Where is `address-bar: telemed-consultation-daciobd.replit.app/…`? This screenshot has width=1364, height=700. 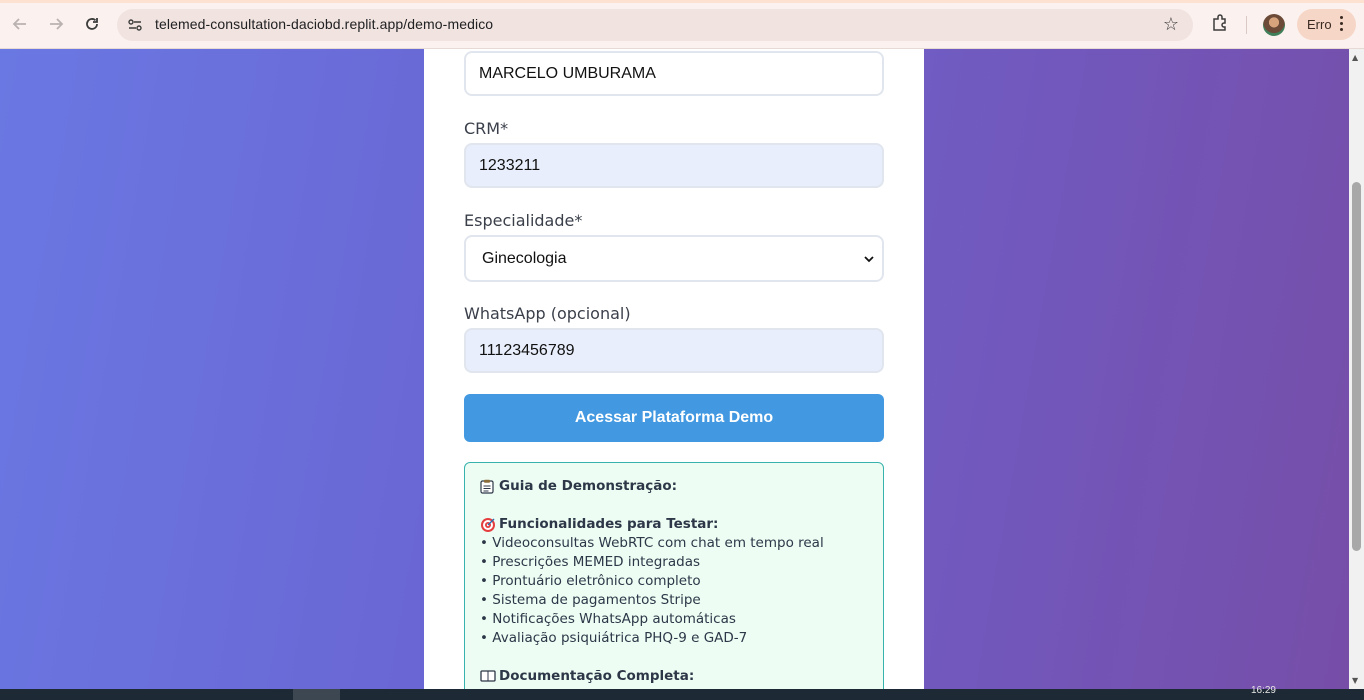 address-bar: telemed-consultation-daciobd.replit.app/… is located at coordinates (655, 25).